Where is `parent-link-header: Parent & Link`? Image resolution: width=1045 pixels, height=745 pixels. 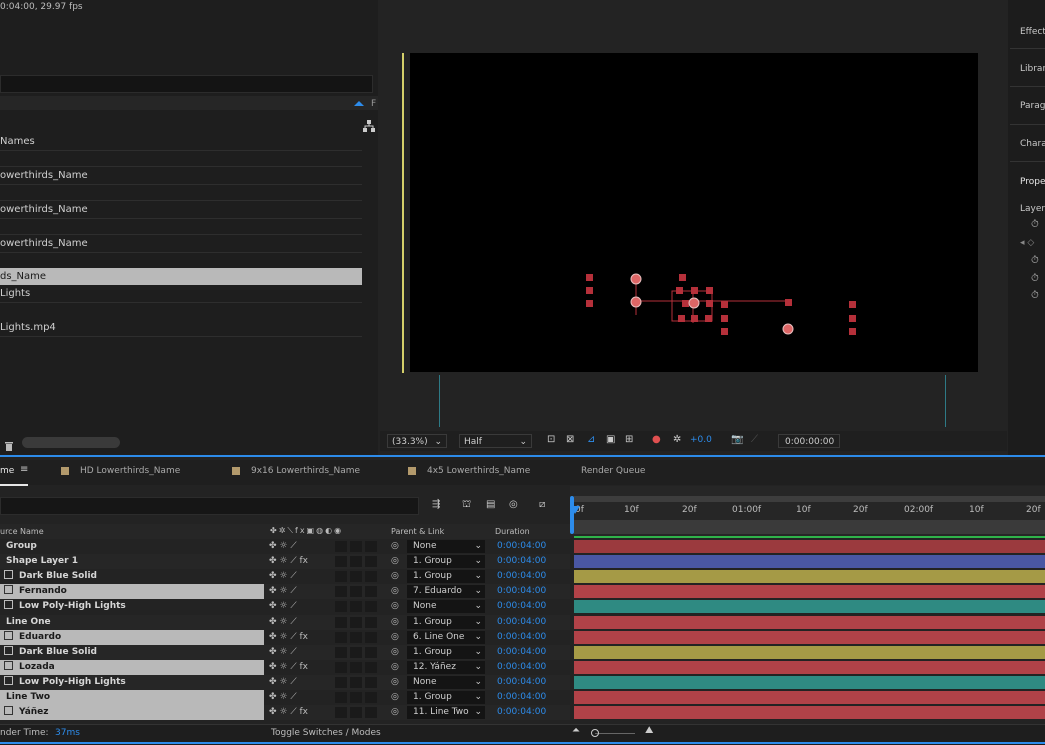
parent-link-header: Parent & Link is located at coordinates (417, 531).